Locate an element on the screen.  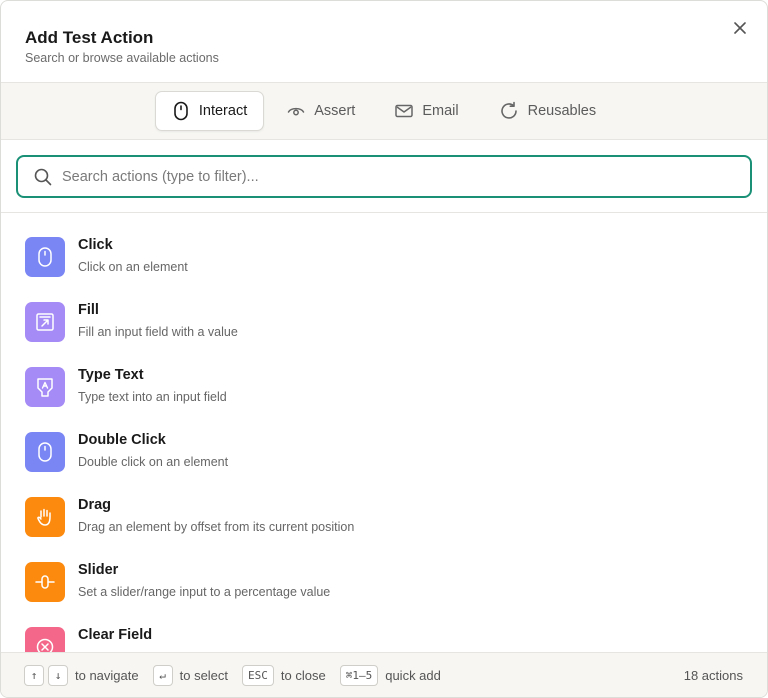
category-tabs: Interact Assert Email Reusables is located at coordinates (384, 111).